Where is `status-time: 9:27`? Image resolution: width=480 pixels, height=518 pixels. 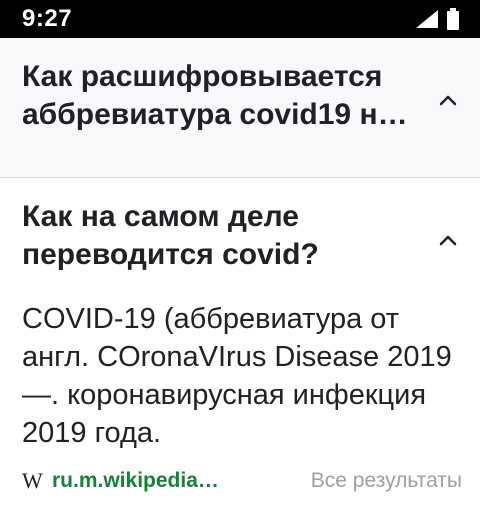 status-time: 9:27 is located at coordinates (47, 18).